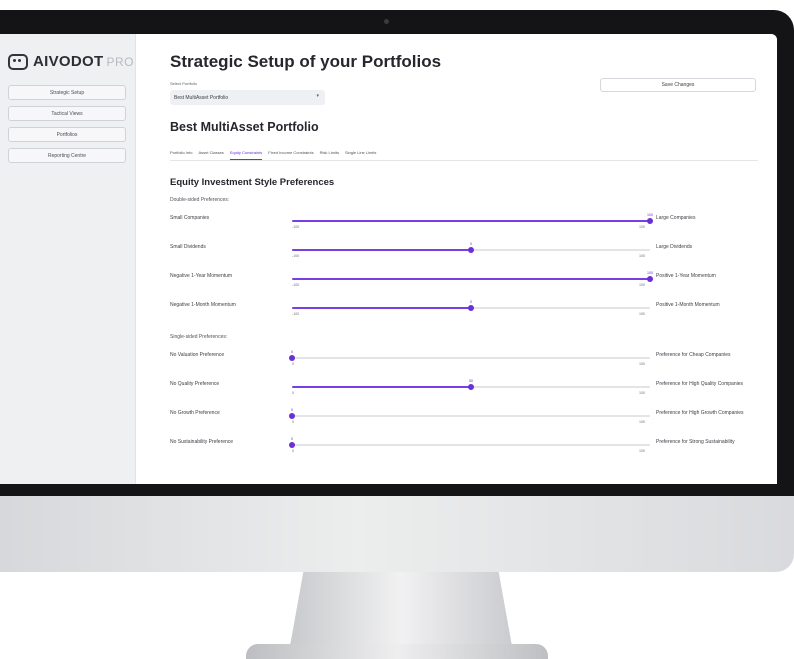 The height and width of the screenshot is (659, 794). Describe the element at coordinates (202, 442) in the screenshot. I see `preference-left-label: No Sustainability Preference` at that location.